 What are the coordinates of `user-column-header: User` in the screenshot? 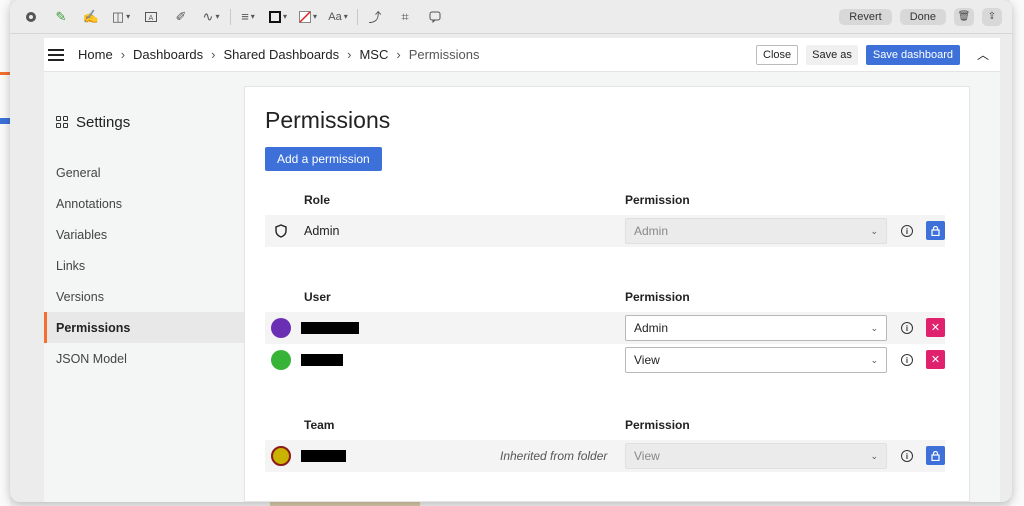 It's located at (317, 297).